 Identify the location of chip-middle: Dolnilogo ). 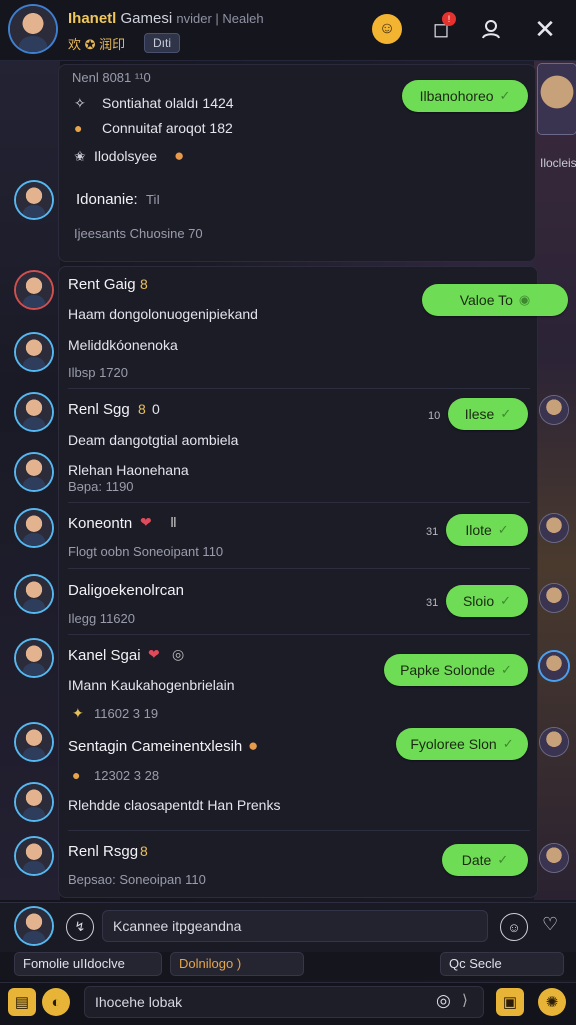
(237, 964).